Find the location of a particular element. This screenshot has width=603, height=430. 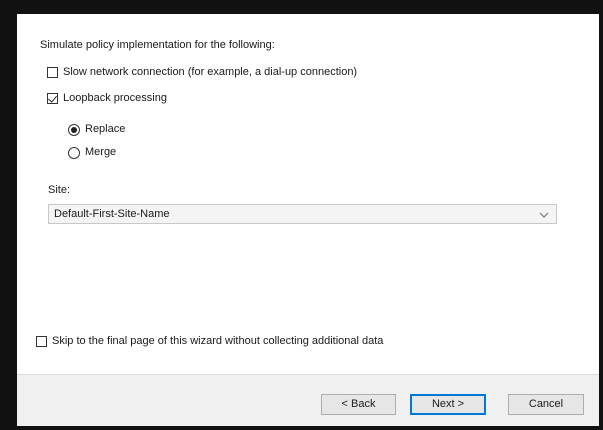

loopback-processing-checkbox is located at coordinates (52, 98).